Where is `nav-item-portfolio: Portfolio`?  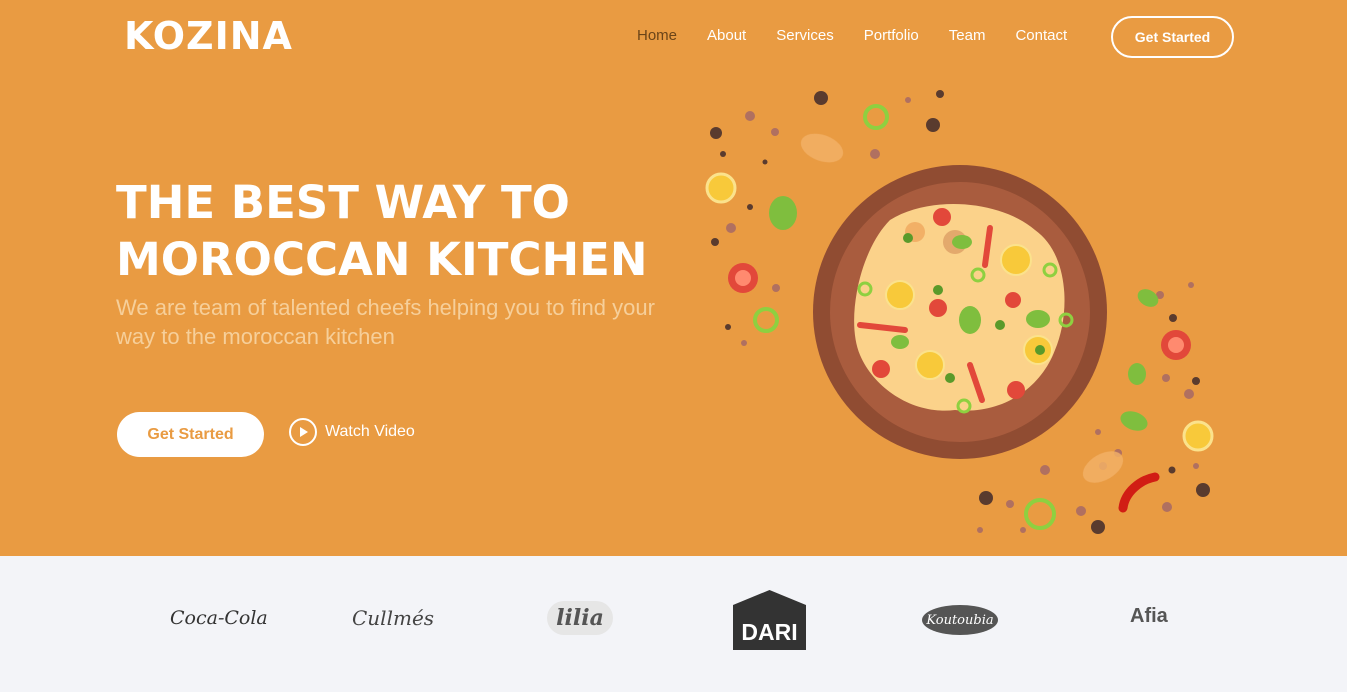 nav-item-portfolio: Portfolio is located at coordinates (891, 36).